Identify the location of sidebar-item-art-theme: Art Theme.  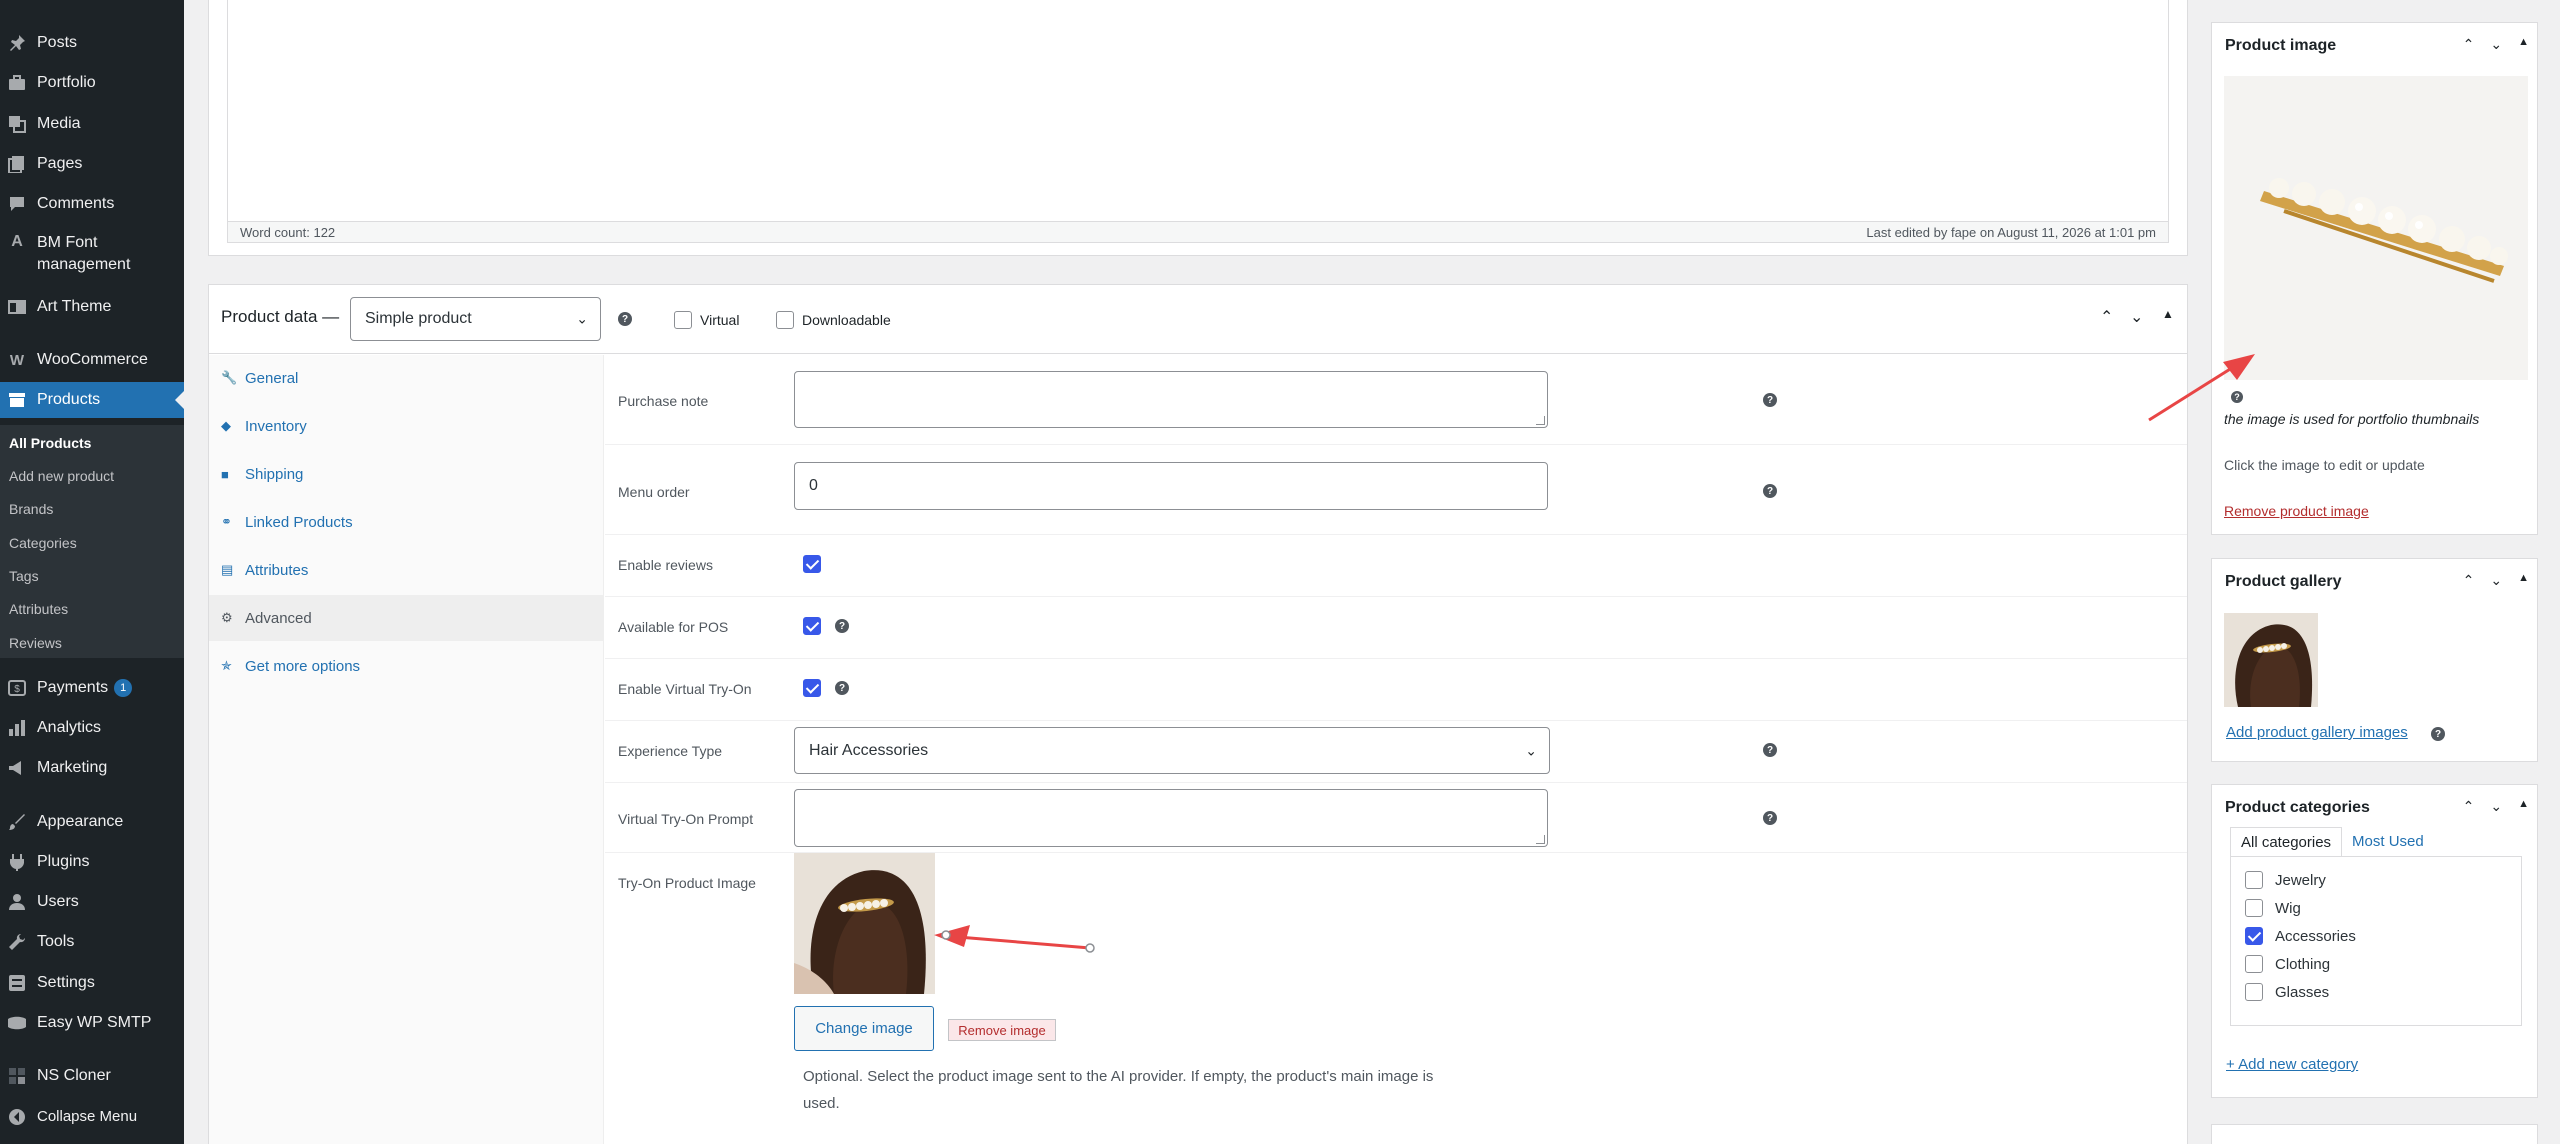
(92, 307).